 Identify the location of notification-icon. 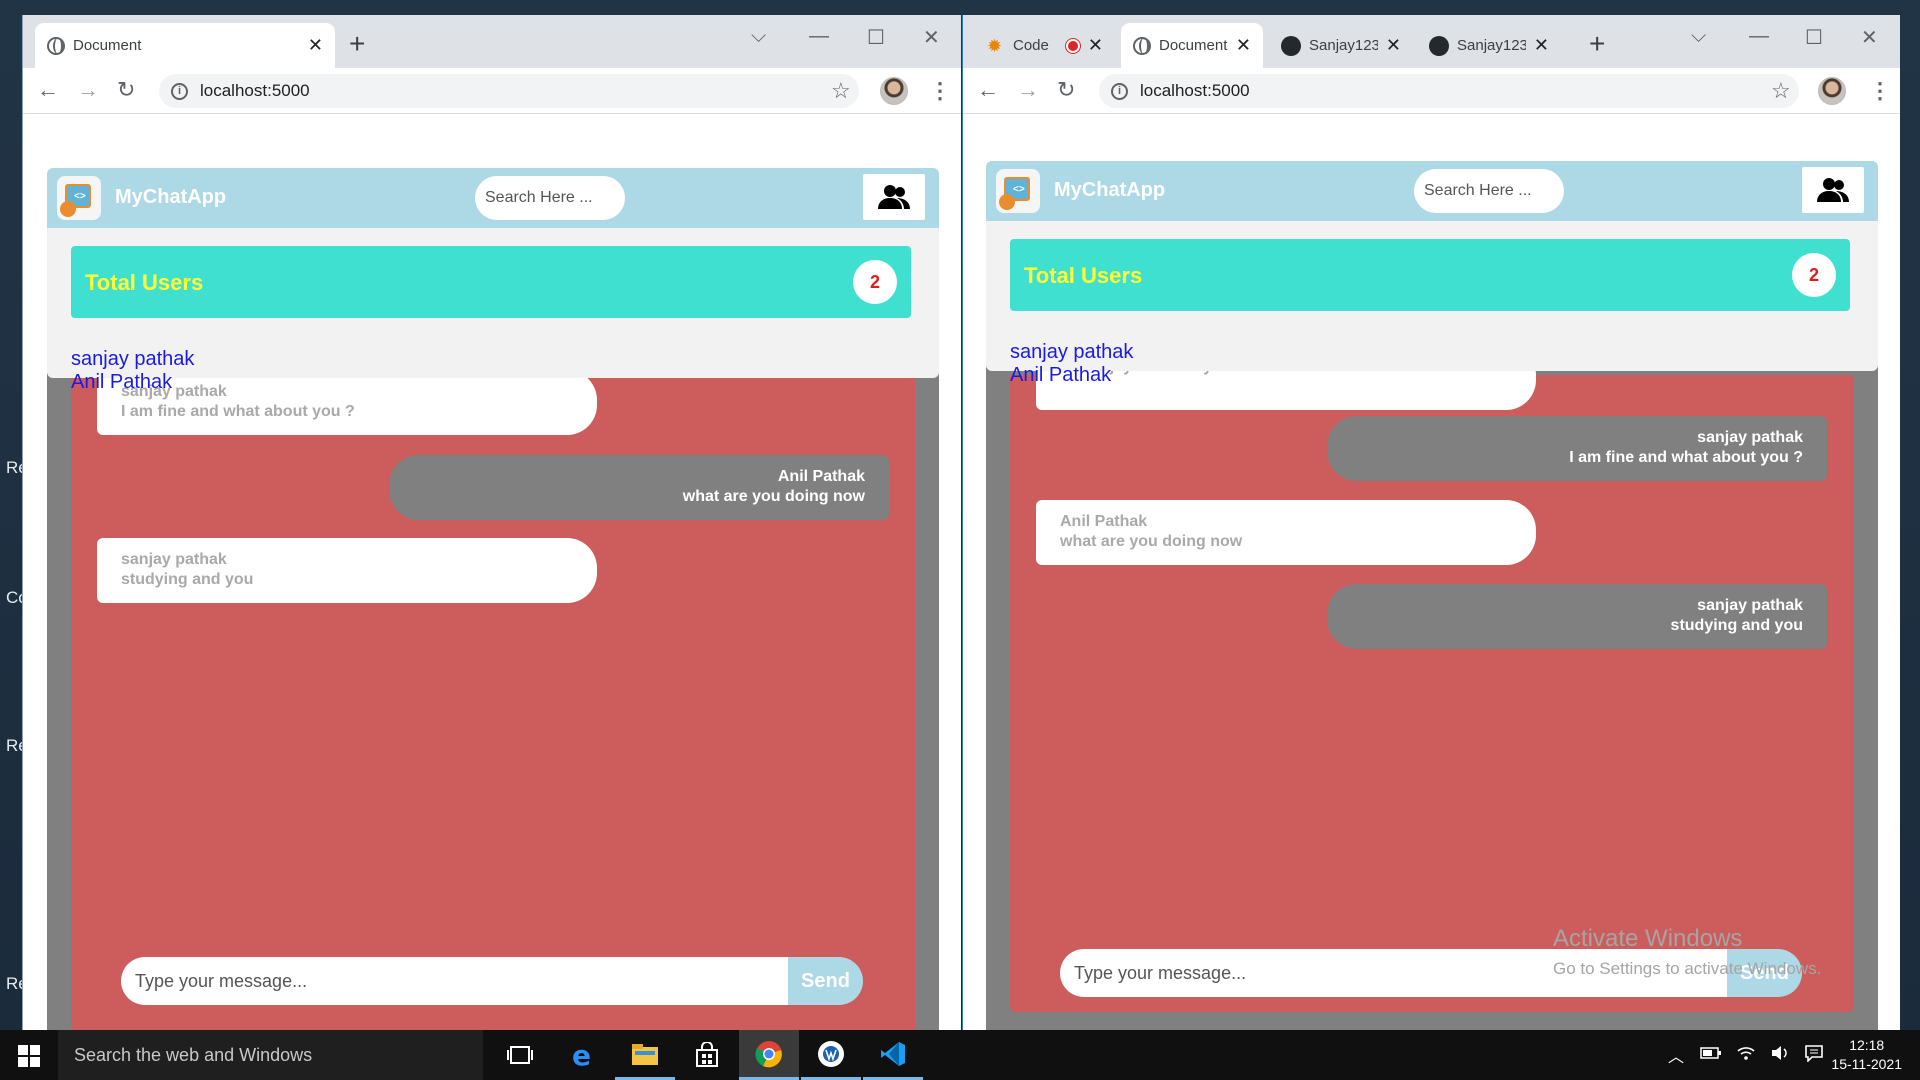
(1814, 1055).